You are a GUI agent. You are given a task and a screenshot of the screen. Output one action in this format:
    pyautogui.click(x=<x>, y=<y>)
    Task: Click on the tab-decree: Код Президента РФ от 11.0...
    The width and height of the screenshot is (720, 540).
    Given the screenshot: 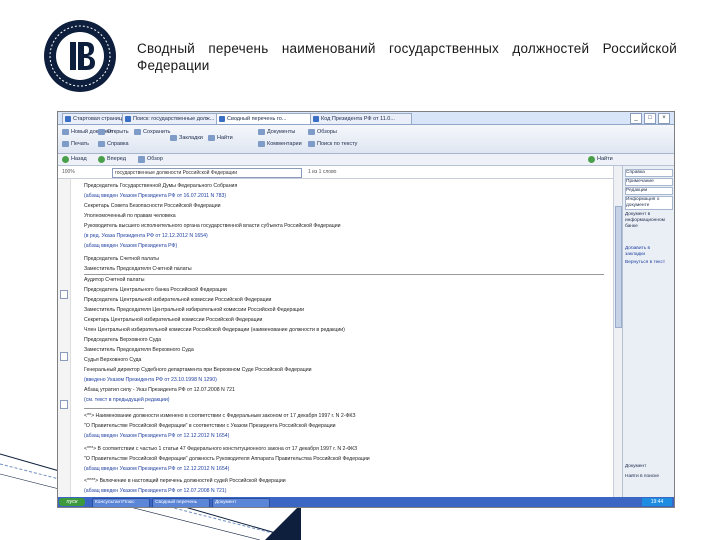 What is the action you would take?
    pyautogui.click(x=361, y=118)
    